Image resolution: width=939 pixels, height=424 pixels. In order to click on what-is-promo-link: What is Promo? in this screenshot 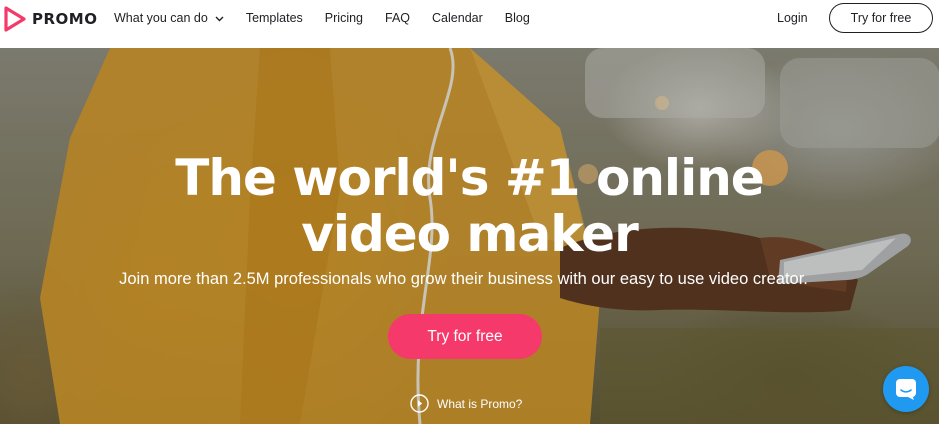, I will do `click(466, 403)`.